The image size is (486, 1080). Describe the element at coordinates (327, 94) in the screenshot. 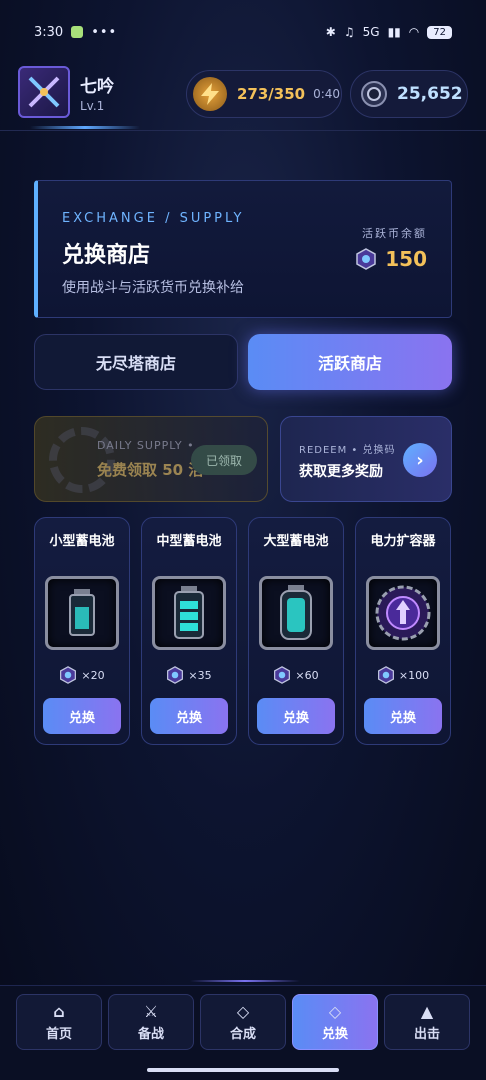

I see `energy-timer: 0:40` at that location.